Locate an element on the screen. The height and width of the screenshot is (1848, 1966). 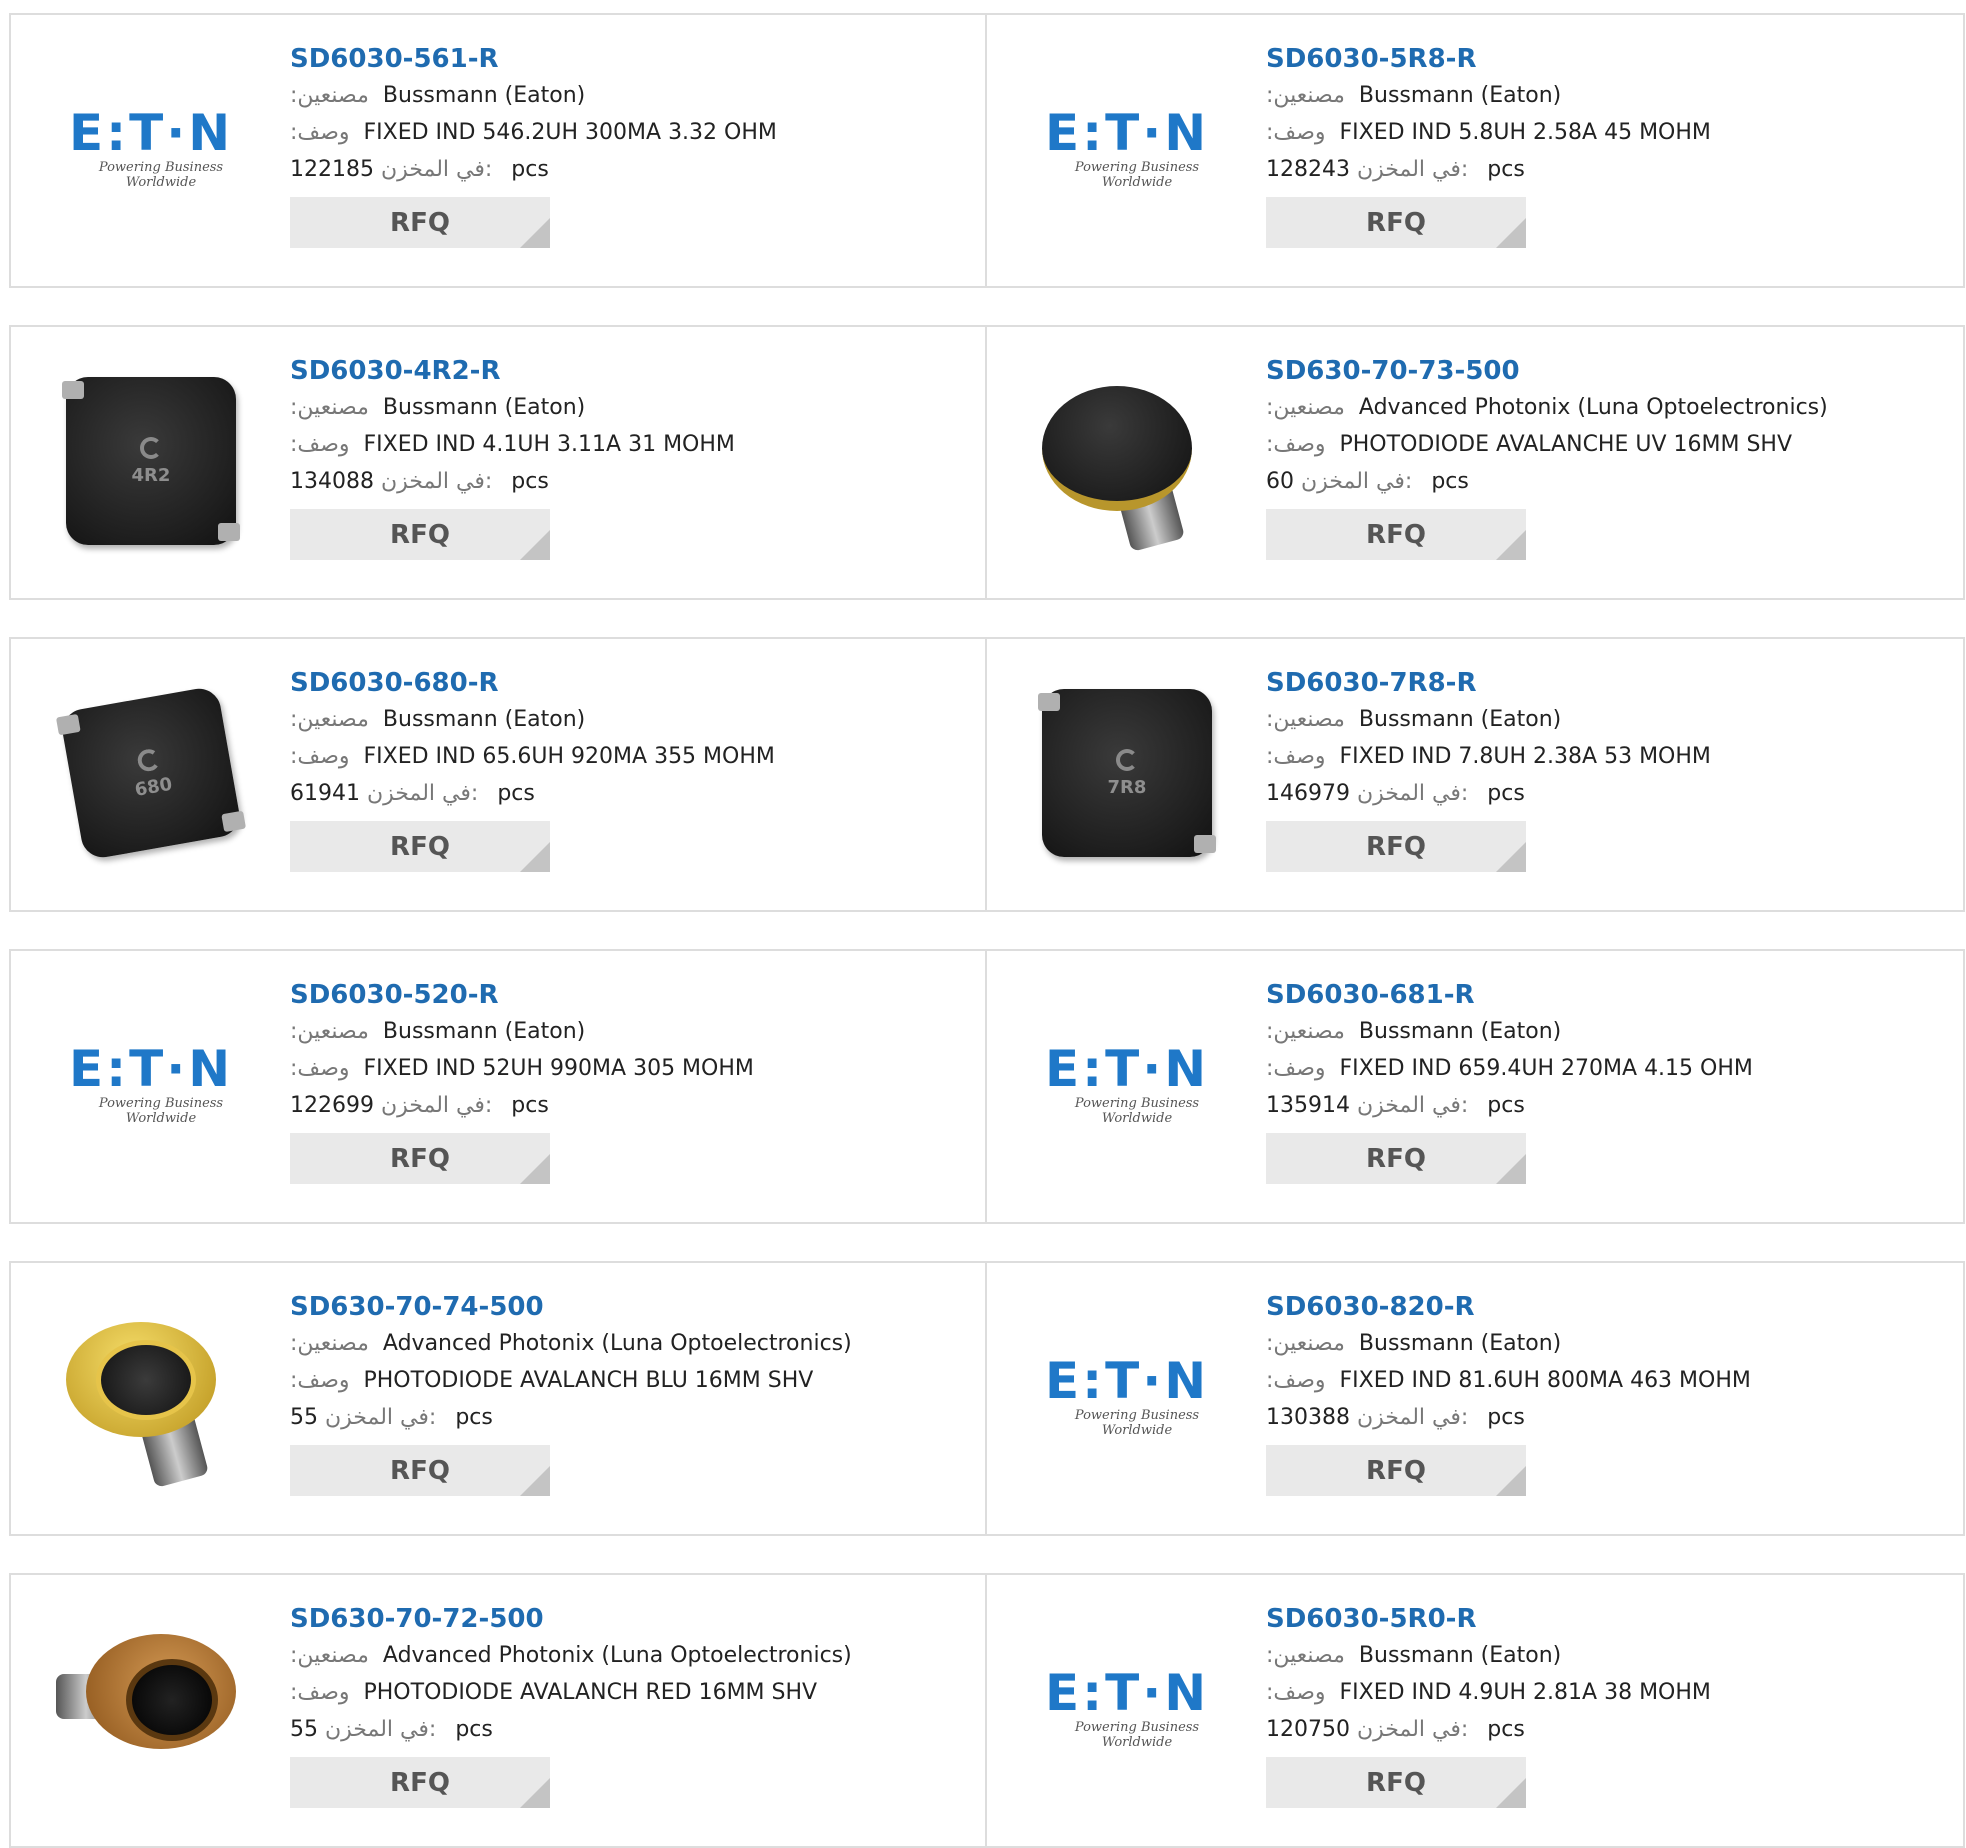
part-number-link: SD630-70-72-500 is located at coordinates (417, 1619).